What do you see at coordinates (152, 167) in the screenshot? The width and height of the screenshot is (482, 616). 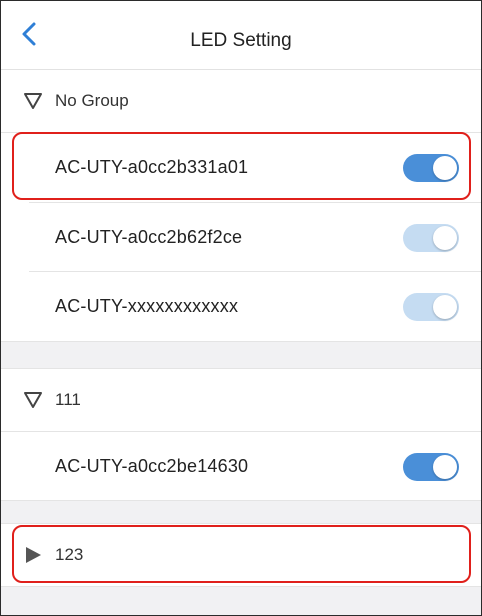 I see `device-name: AC-UTY-a0cc2b331a01` at bounding box center [152, 167].